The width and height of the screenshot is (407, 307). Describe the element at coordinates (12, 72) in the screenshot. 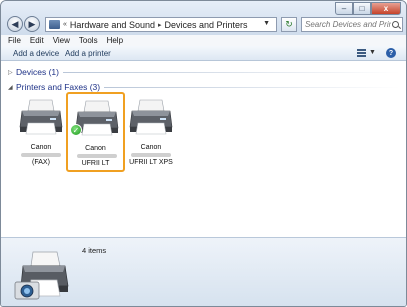

I see `expand-arrow-icon: ▷` at that location.